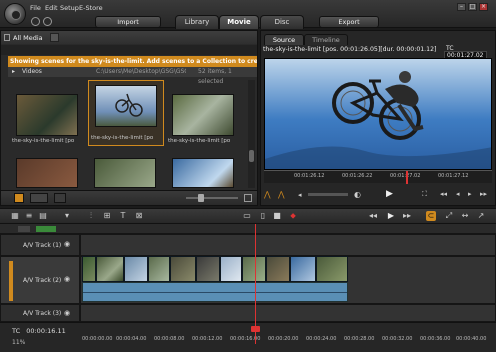  I want to click on ruler-label: 00:00:40.00, so click(471, 339).